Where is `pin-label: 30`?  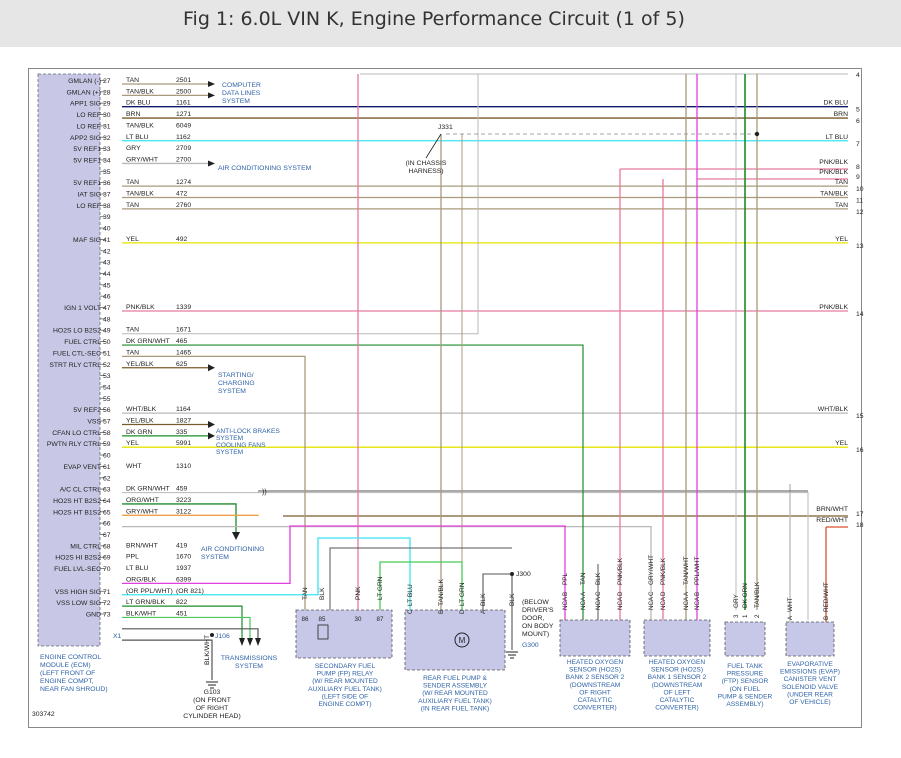
pin-label: 30 is located at coordinates (358, 619).